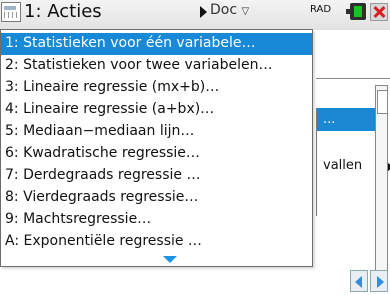 The height and width of the screenshot is (295, 390). What do you see at coordinates (382, 102) in the screenshot?
I see `scrollbar-thumb` at bounding box center [382, 102].